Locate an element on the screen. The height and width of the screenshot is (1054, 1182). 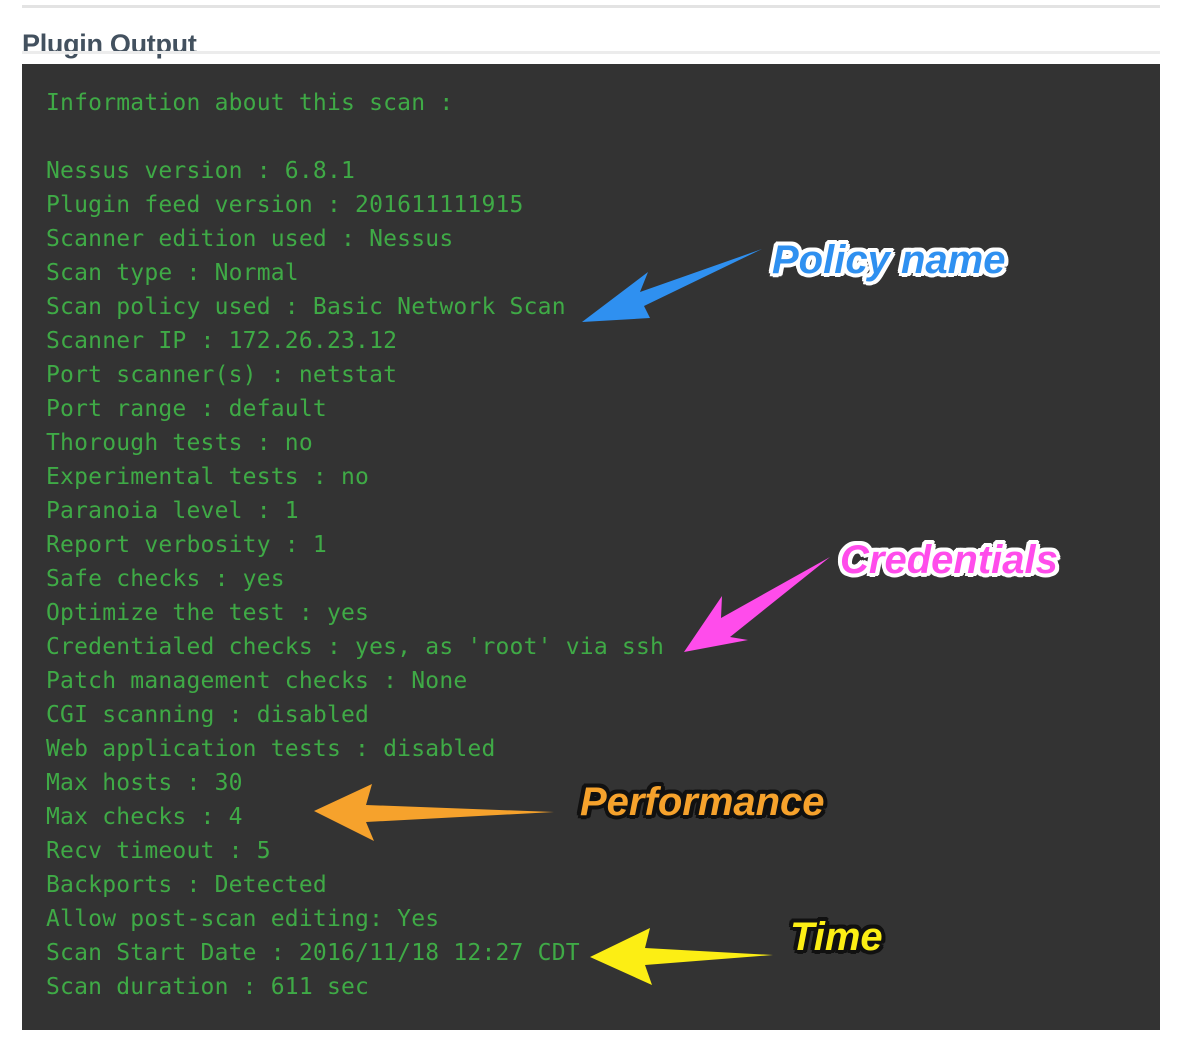
annotation-label-policy-name: Policy name is located at coordinates (888, 260).